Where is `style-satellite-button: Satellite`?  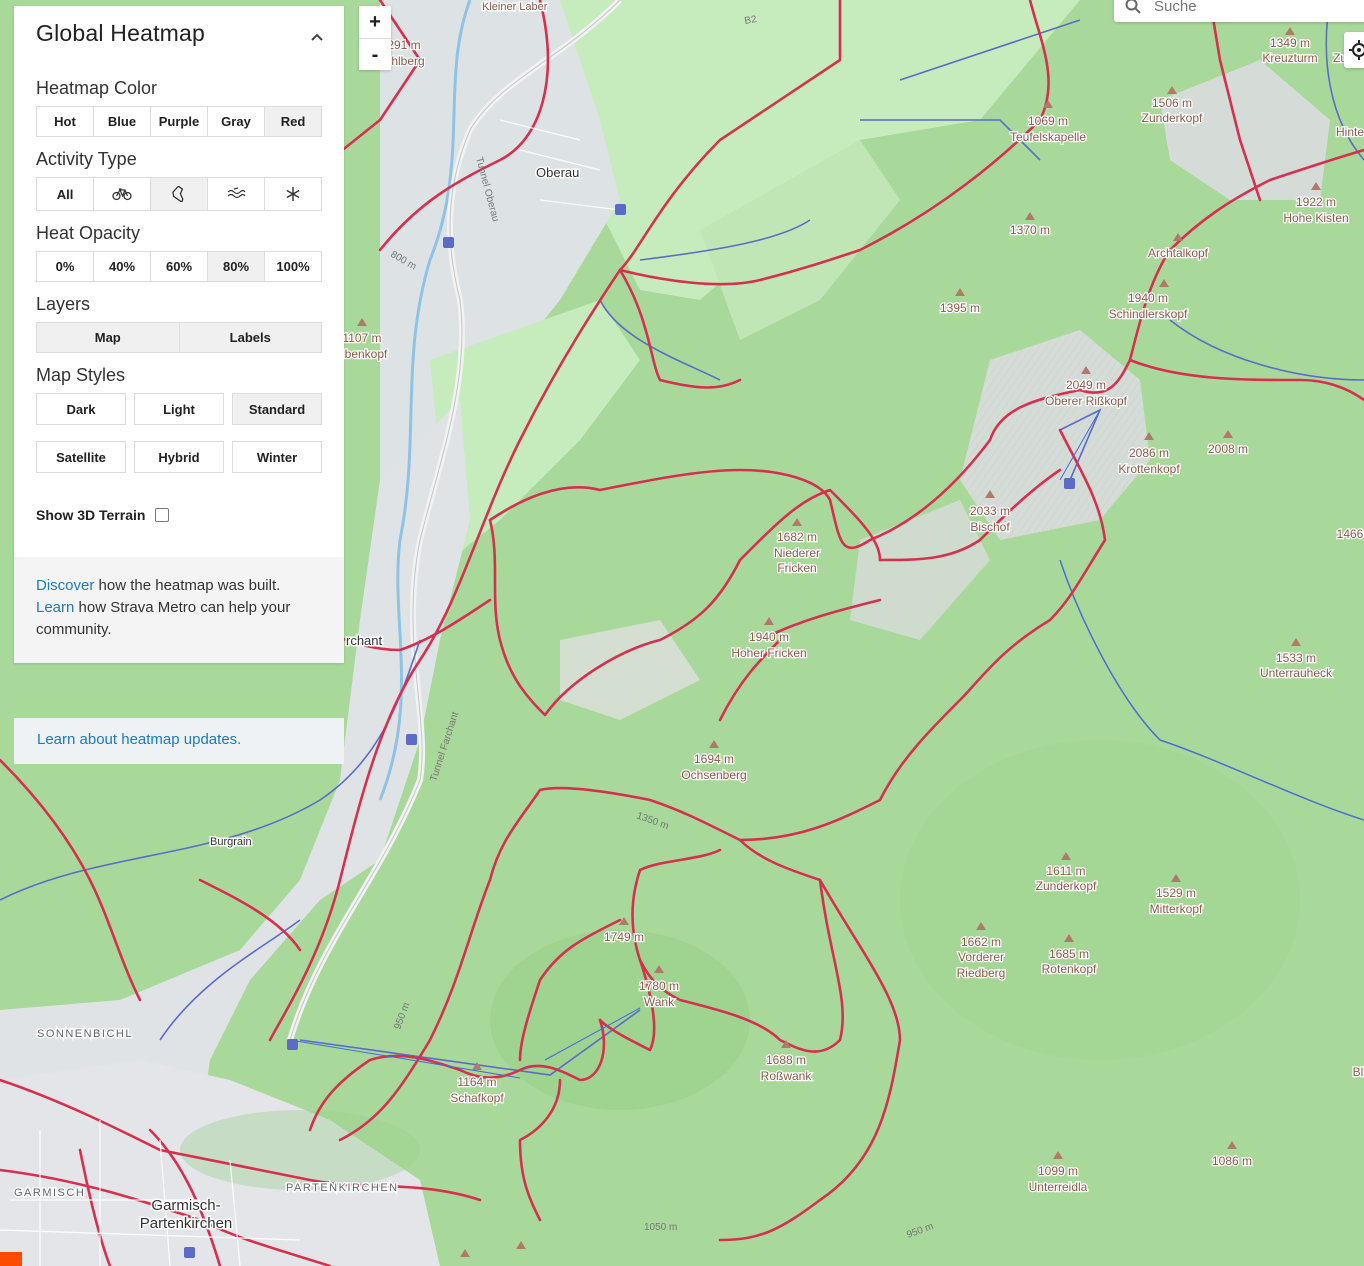
style-satellite-button: Satellite is located at coordinates (81, 457).